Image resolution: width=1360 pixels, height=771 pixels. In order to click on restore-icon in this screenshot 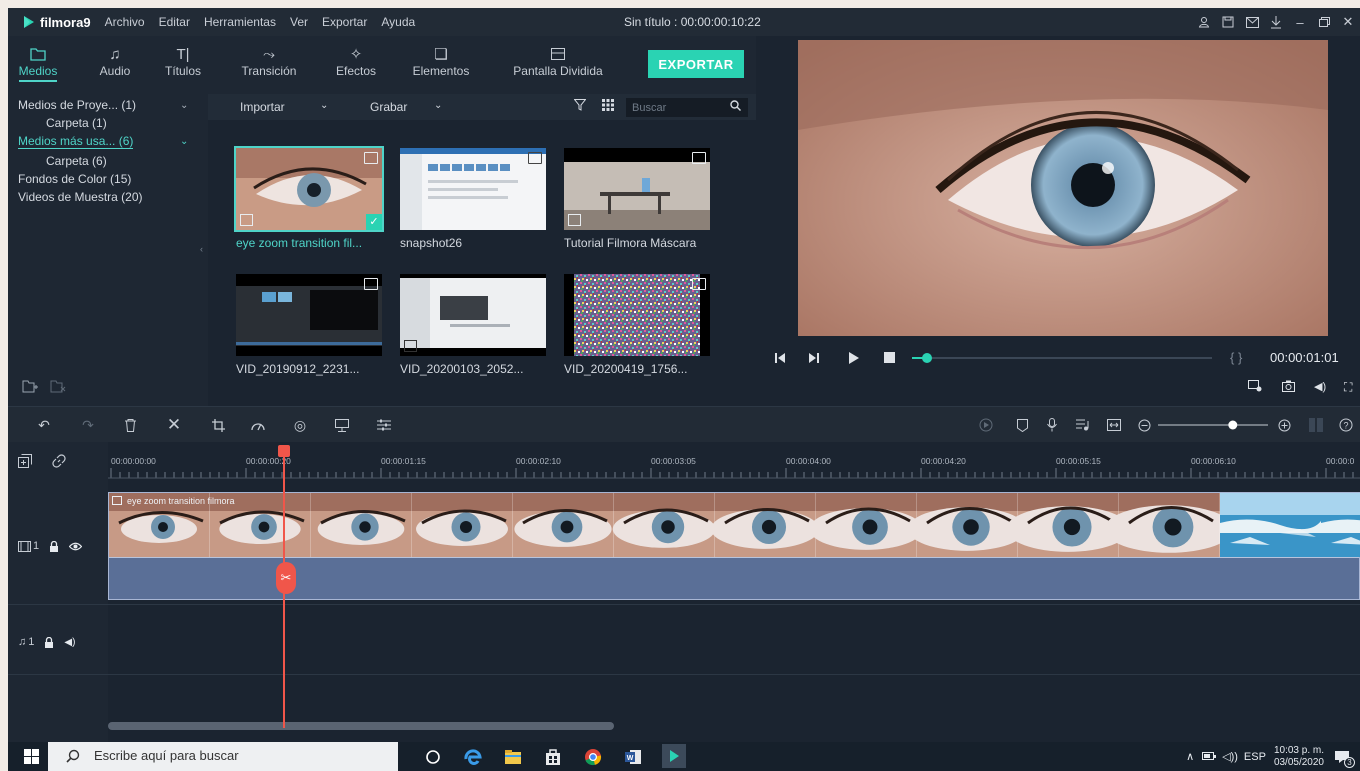, I will do `click(1324, 22)`.